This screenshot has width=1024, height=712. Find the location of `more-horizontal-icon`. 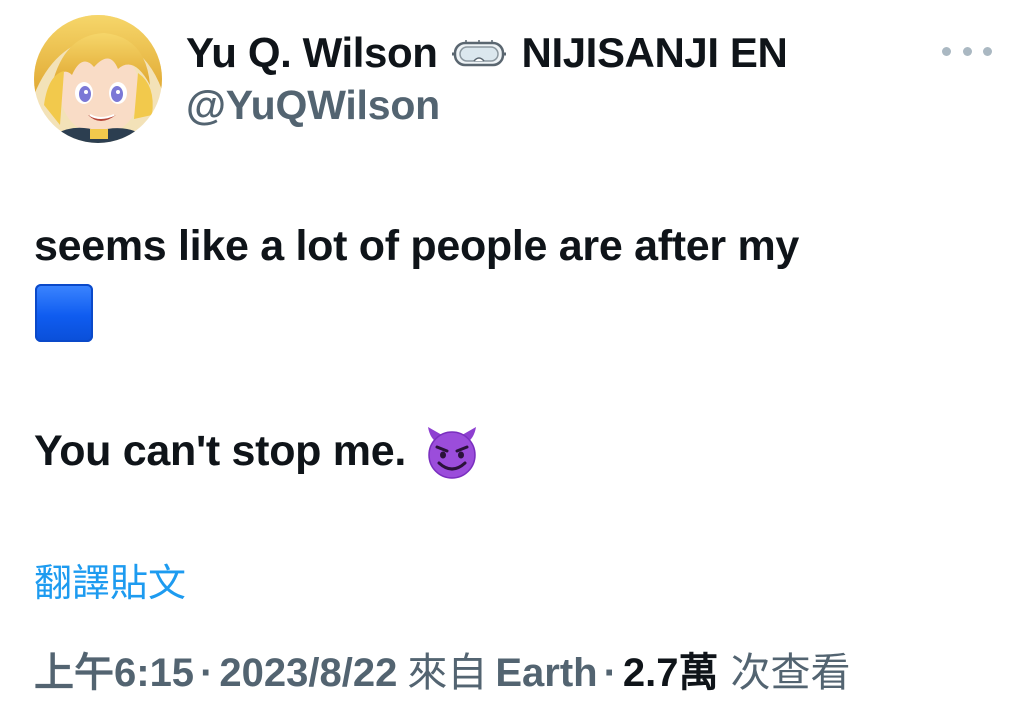

more-horizontal-icon is located at coordinates (967, 51).